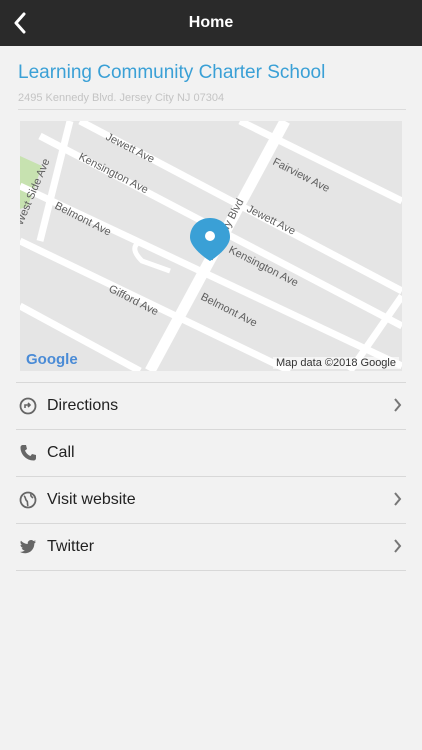 This screenshot has width=422, height=750. I want to click on visit-website-label: Visit website, so click(91, 499).